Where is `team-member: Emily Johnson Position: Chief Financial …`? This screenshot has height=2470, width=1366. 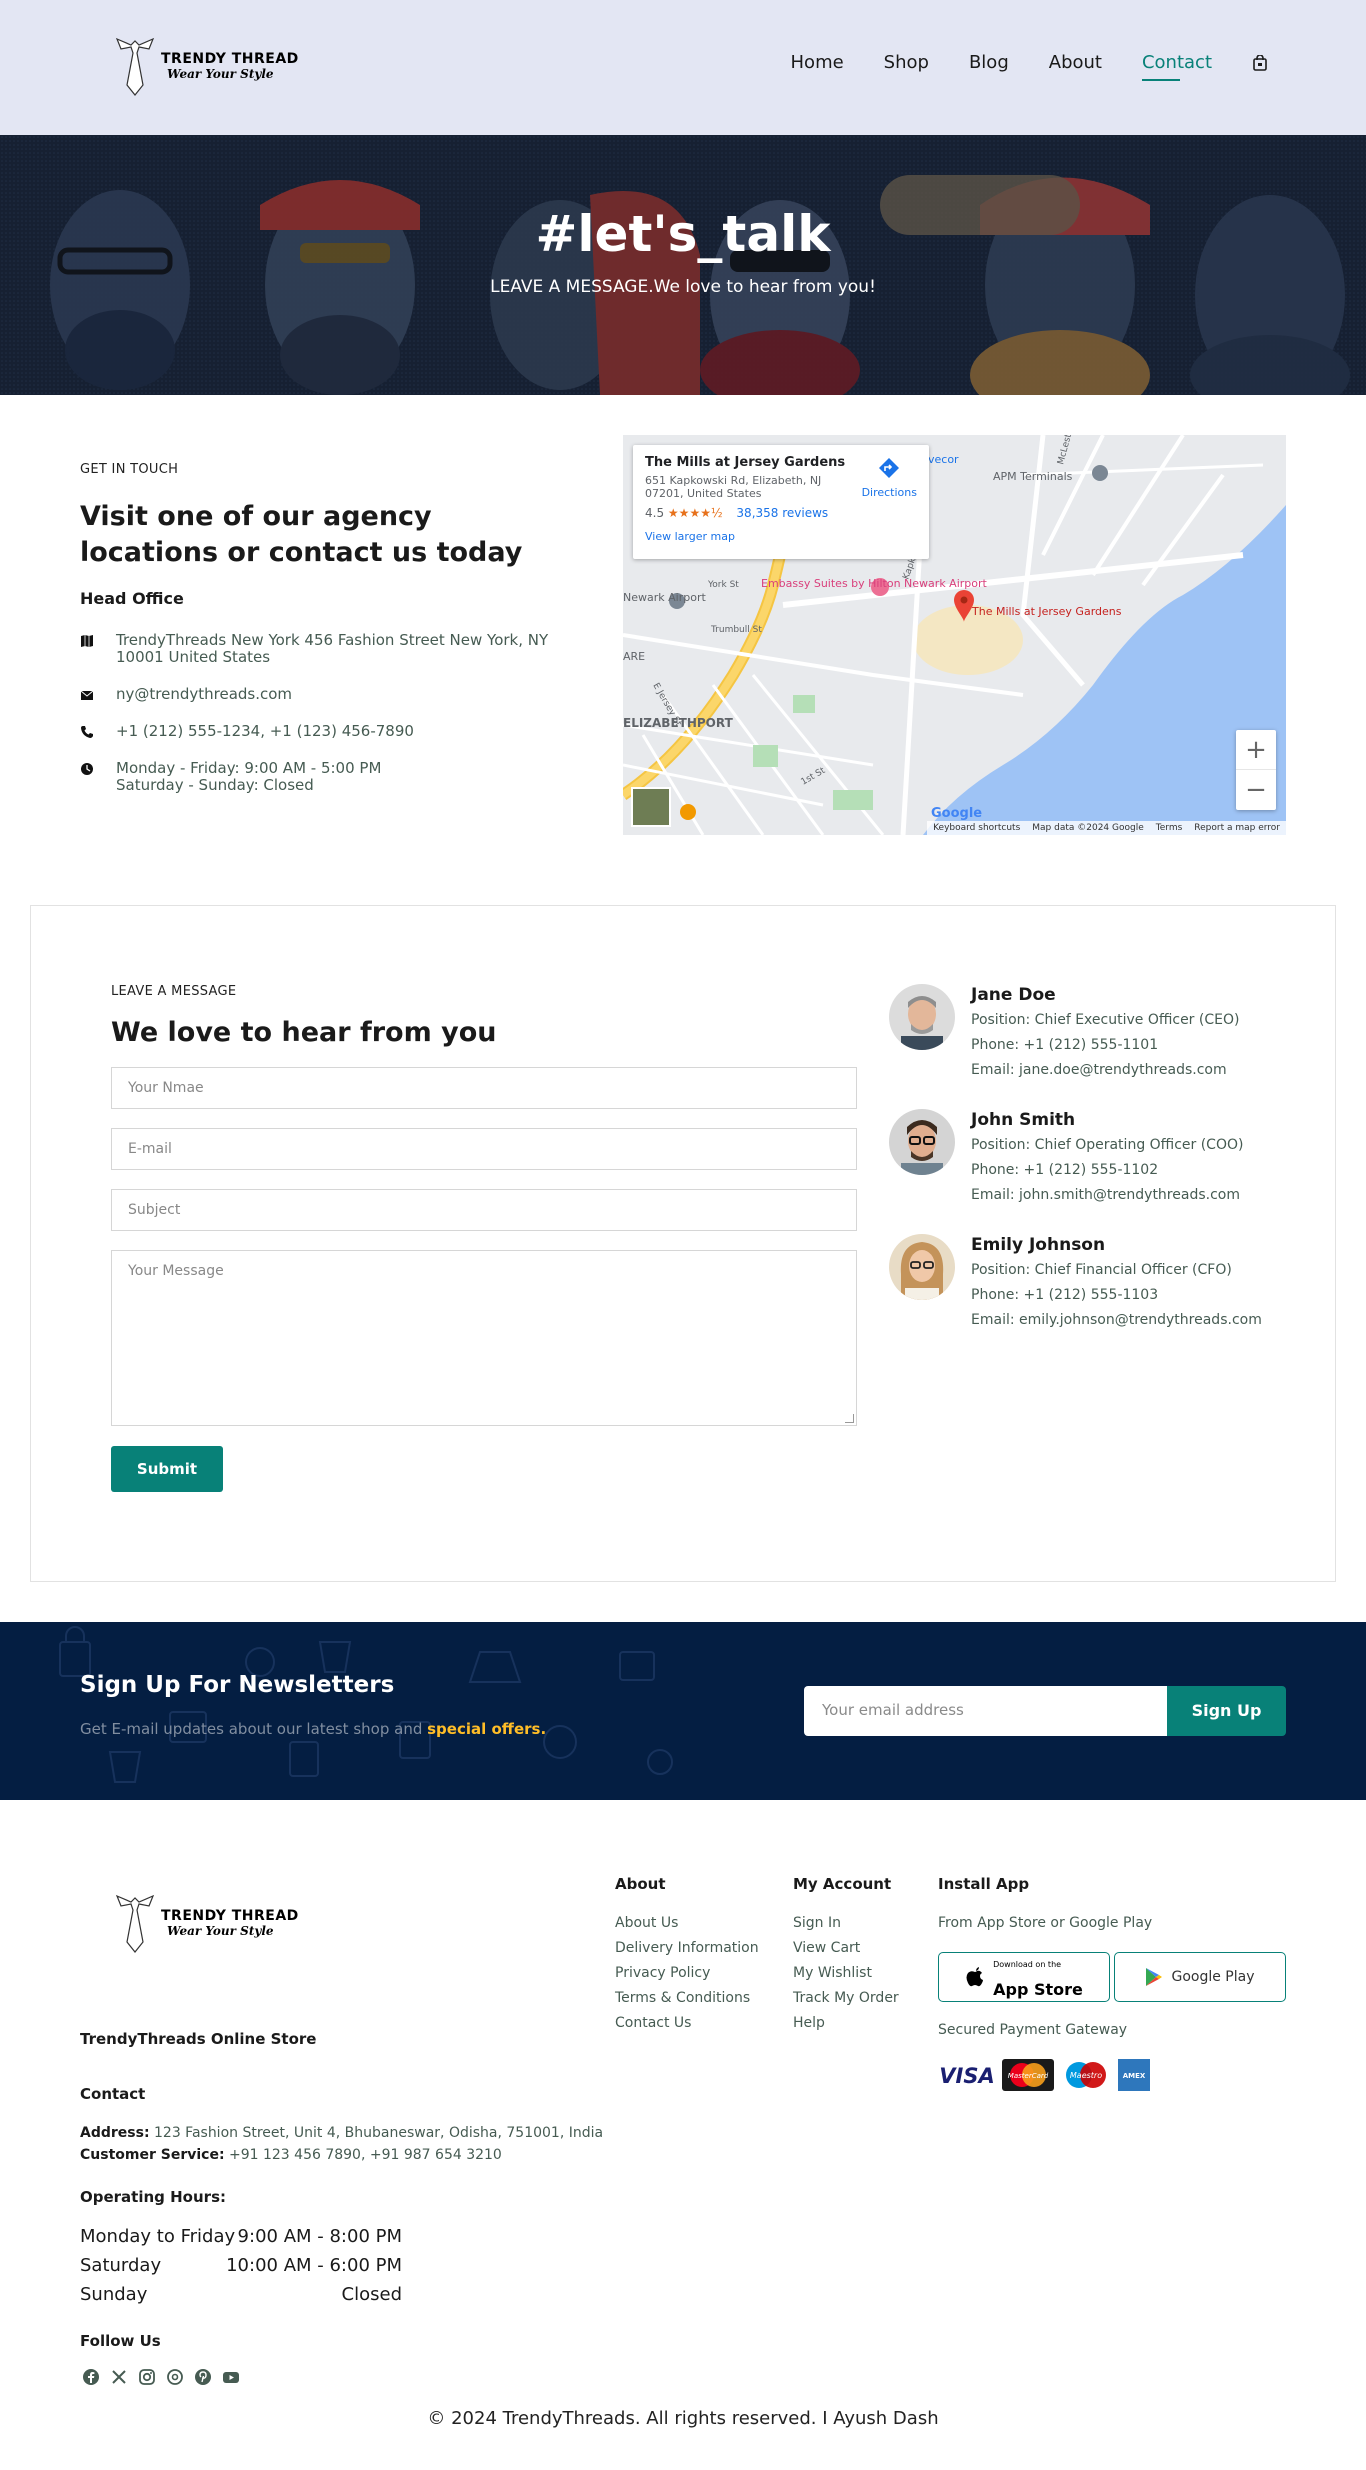 team-member: Emily Johnson Position: Chief Financial … is located at coordinates (1099, 1296).